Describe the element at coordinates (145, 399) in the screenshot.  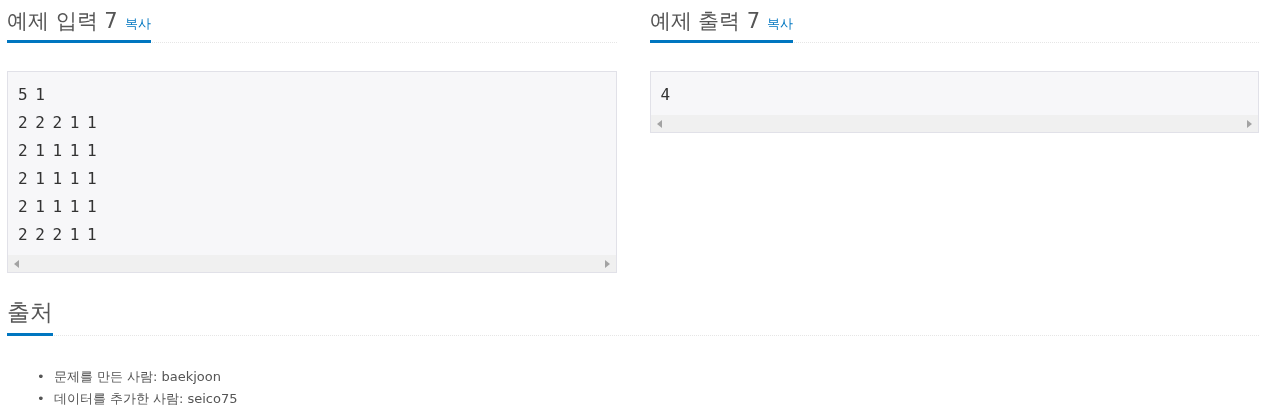
I see `source-item: 데이터를 추가한 사람: seico75` at that location.